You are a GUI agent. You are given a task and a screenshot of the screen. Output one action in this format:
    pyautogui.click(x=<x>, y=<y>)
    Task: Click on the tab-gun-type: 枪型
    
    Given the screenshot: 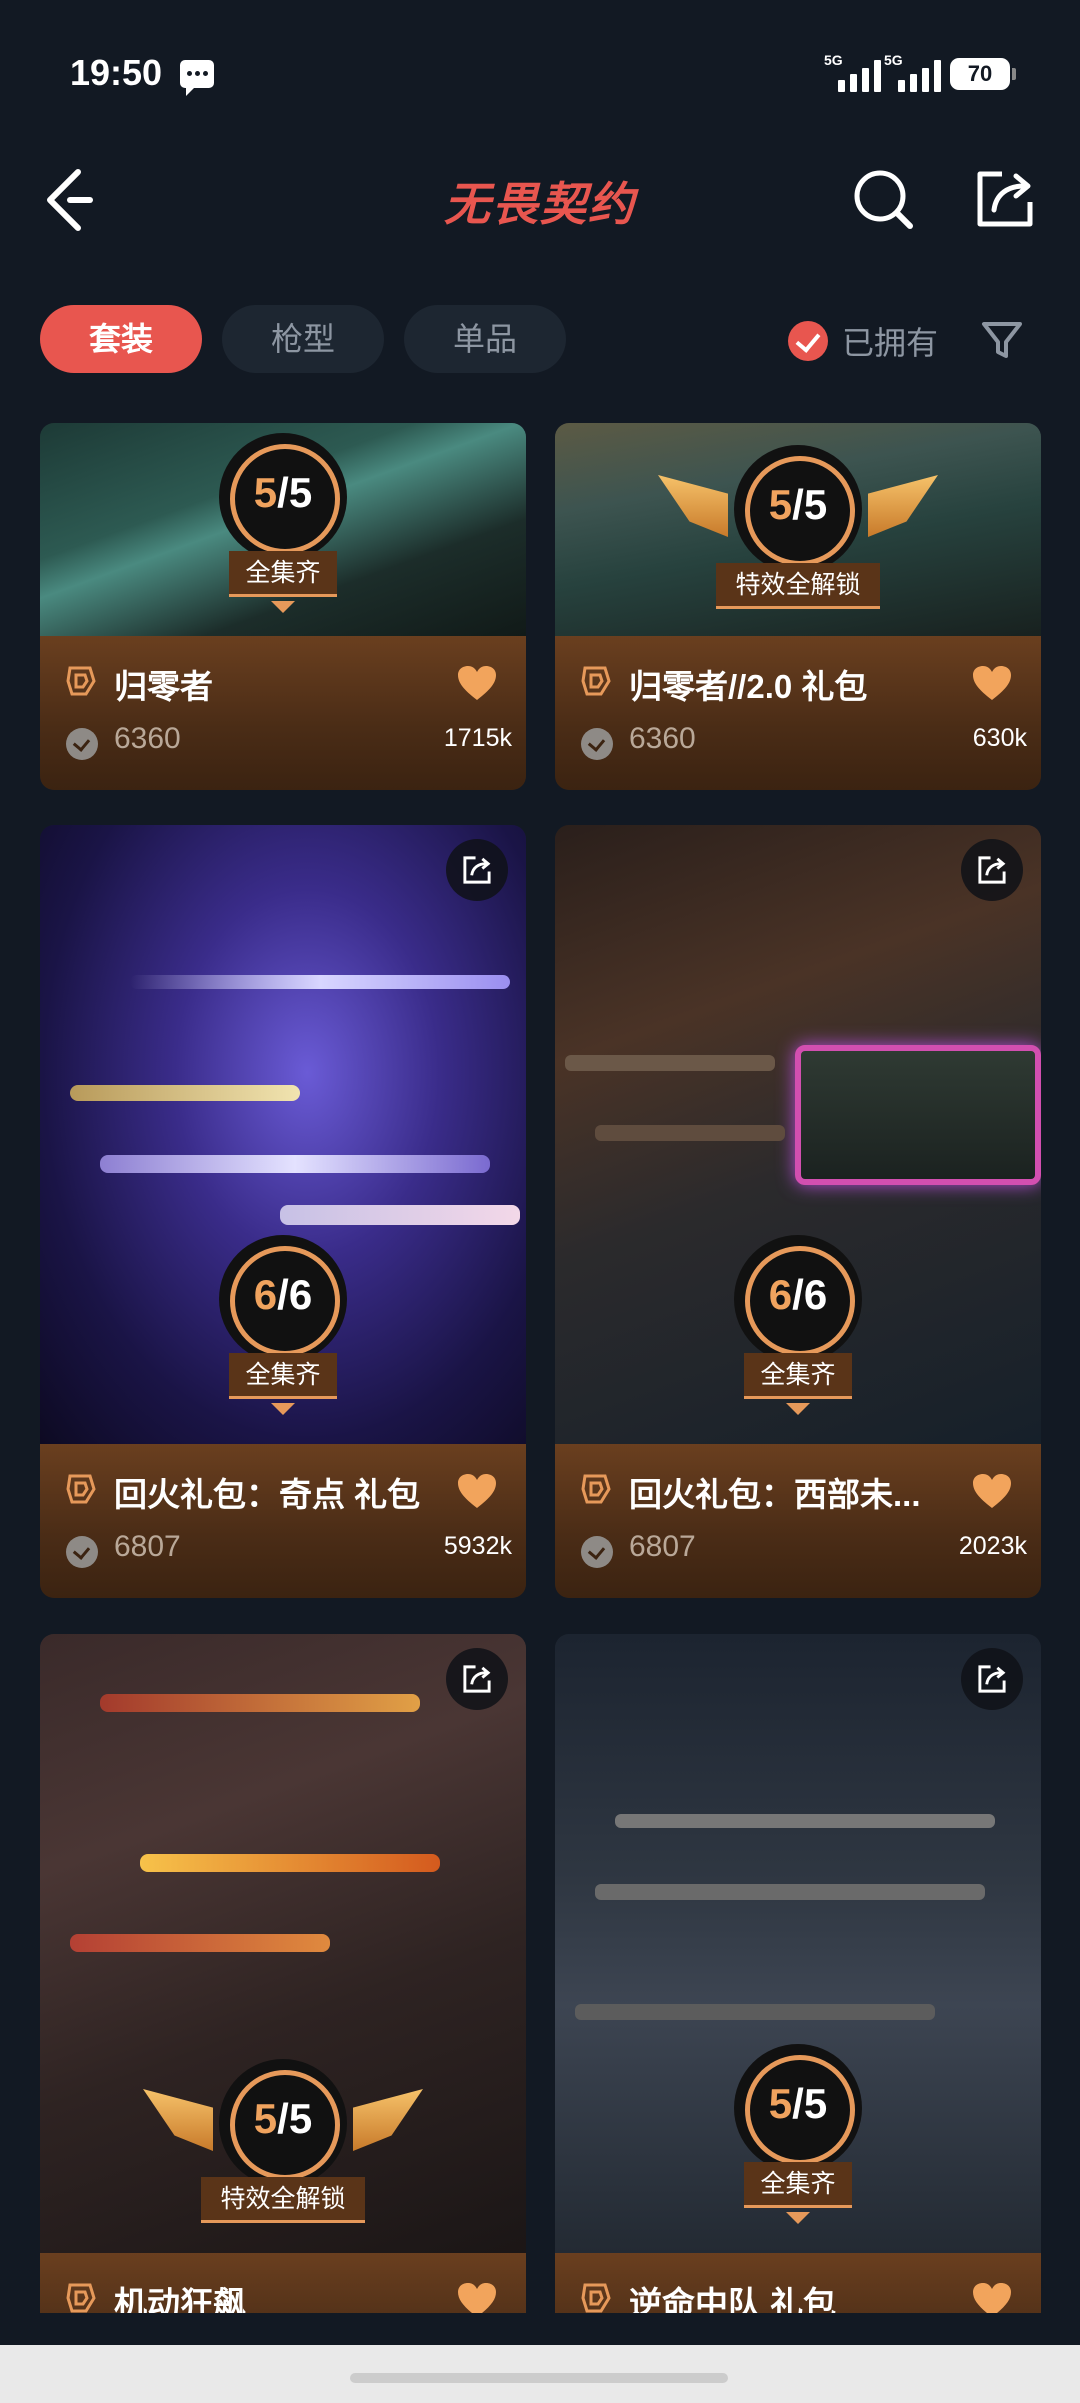 What is the action you would take?
    pyautogui.click(x=303, y=339)
    